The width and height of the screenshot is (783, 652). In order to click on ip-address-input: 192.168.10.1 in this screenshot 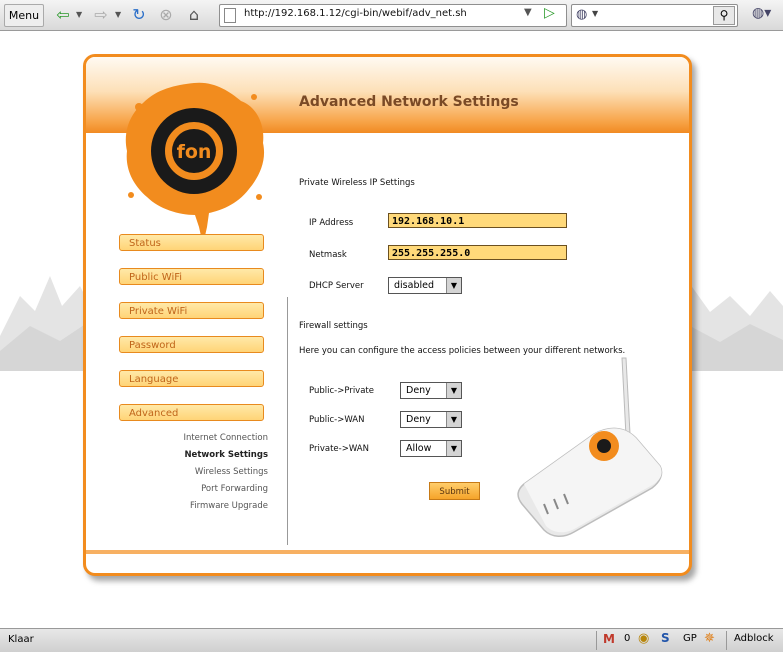, I will do `click(477, 220)`.